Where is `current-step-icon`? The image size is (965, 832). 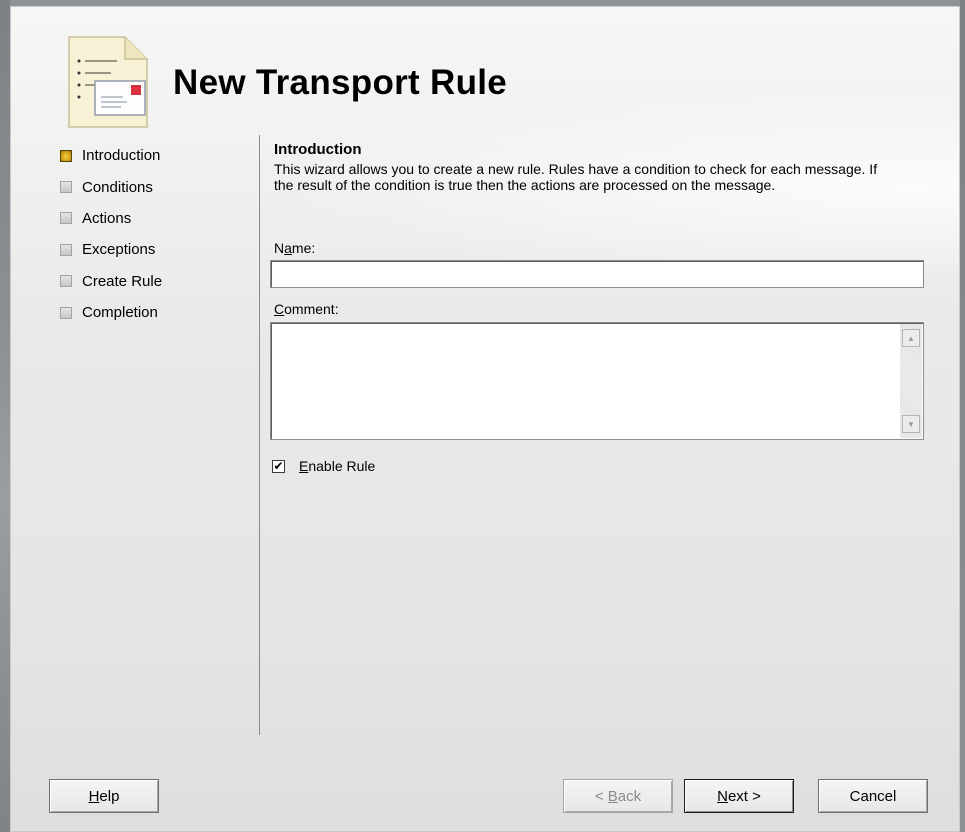
current-step-icon is located at coordinates (66, 155).